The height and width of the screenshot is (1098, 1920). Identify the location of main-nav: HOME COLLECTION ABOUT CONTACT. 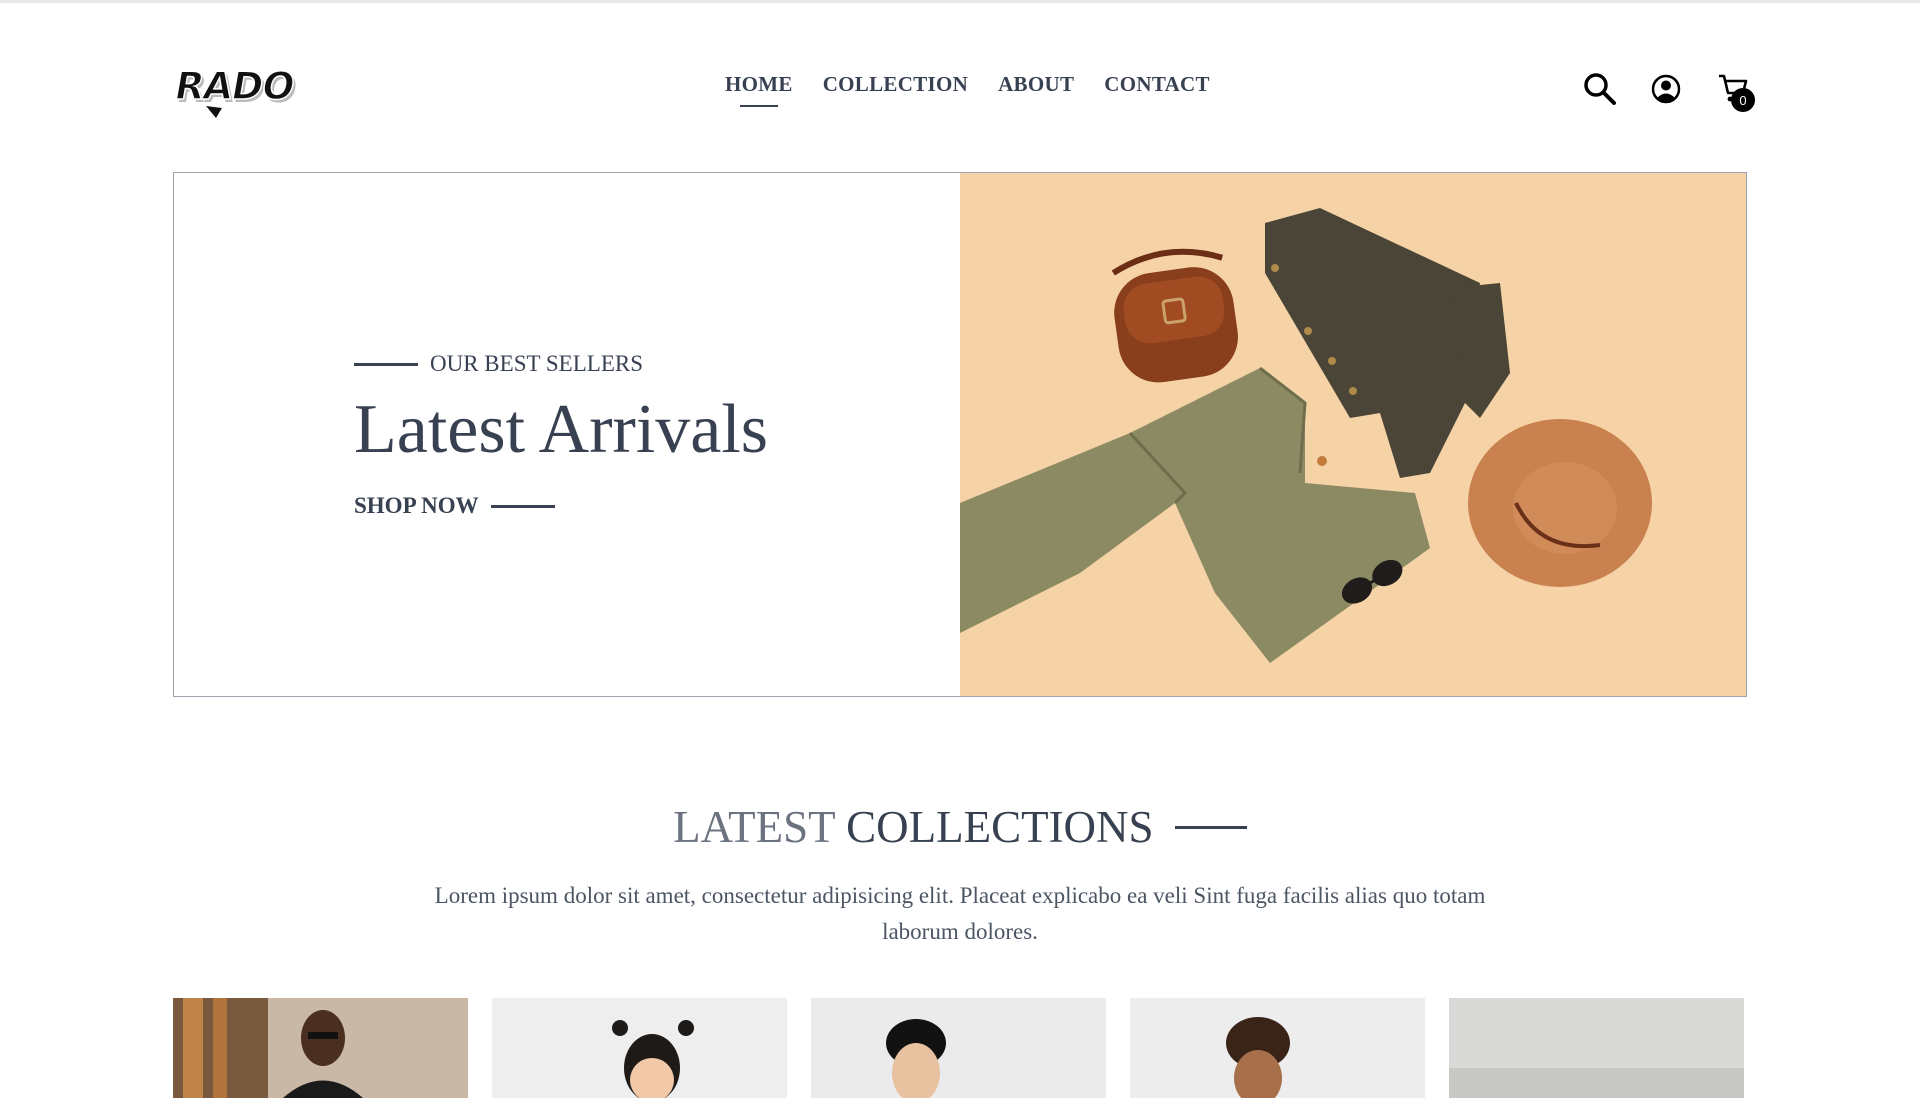
(967, 89).